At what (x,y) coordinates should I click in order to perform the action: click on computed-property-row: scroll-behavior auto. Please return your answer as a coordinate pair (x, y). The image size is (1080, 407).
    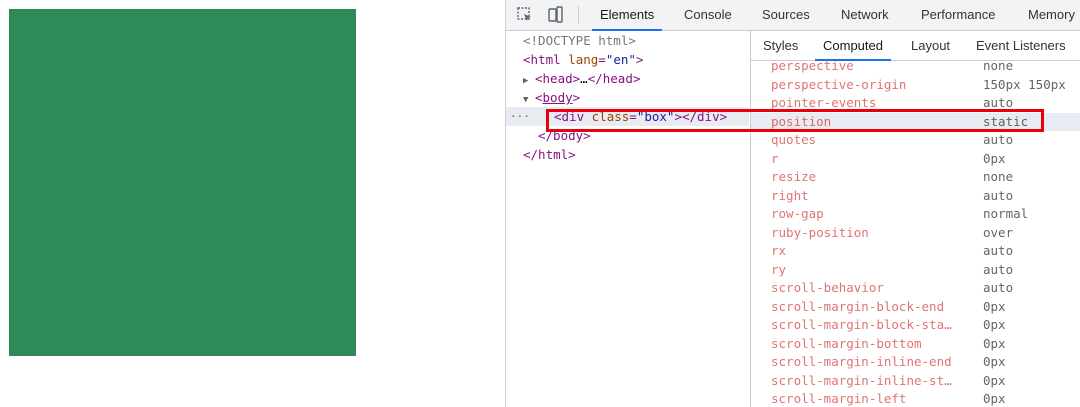
    Looking at the image, I should click on (915, 288).